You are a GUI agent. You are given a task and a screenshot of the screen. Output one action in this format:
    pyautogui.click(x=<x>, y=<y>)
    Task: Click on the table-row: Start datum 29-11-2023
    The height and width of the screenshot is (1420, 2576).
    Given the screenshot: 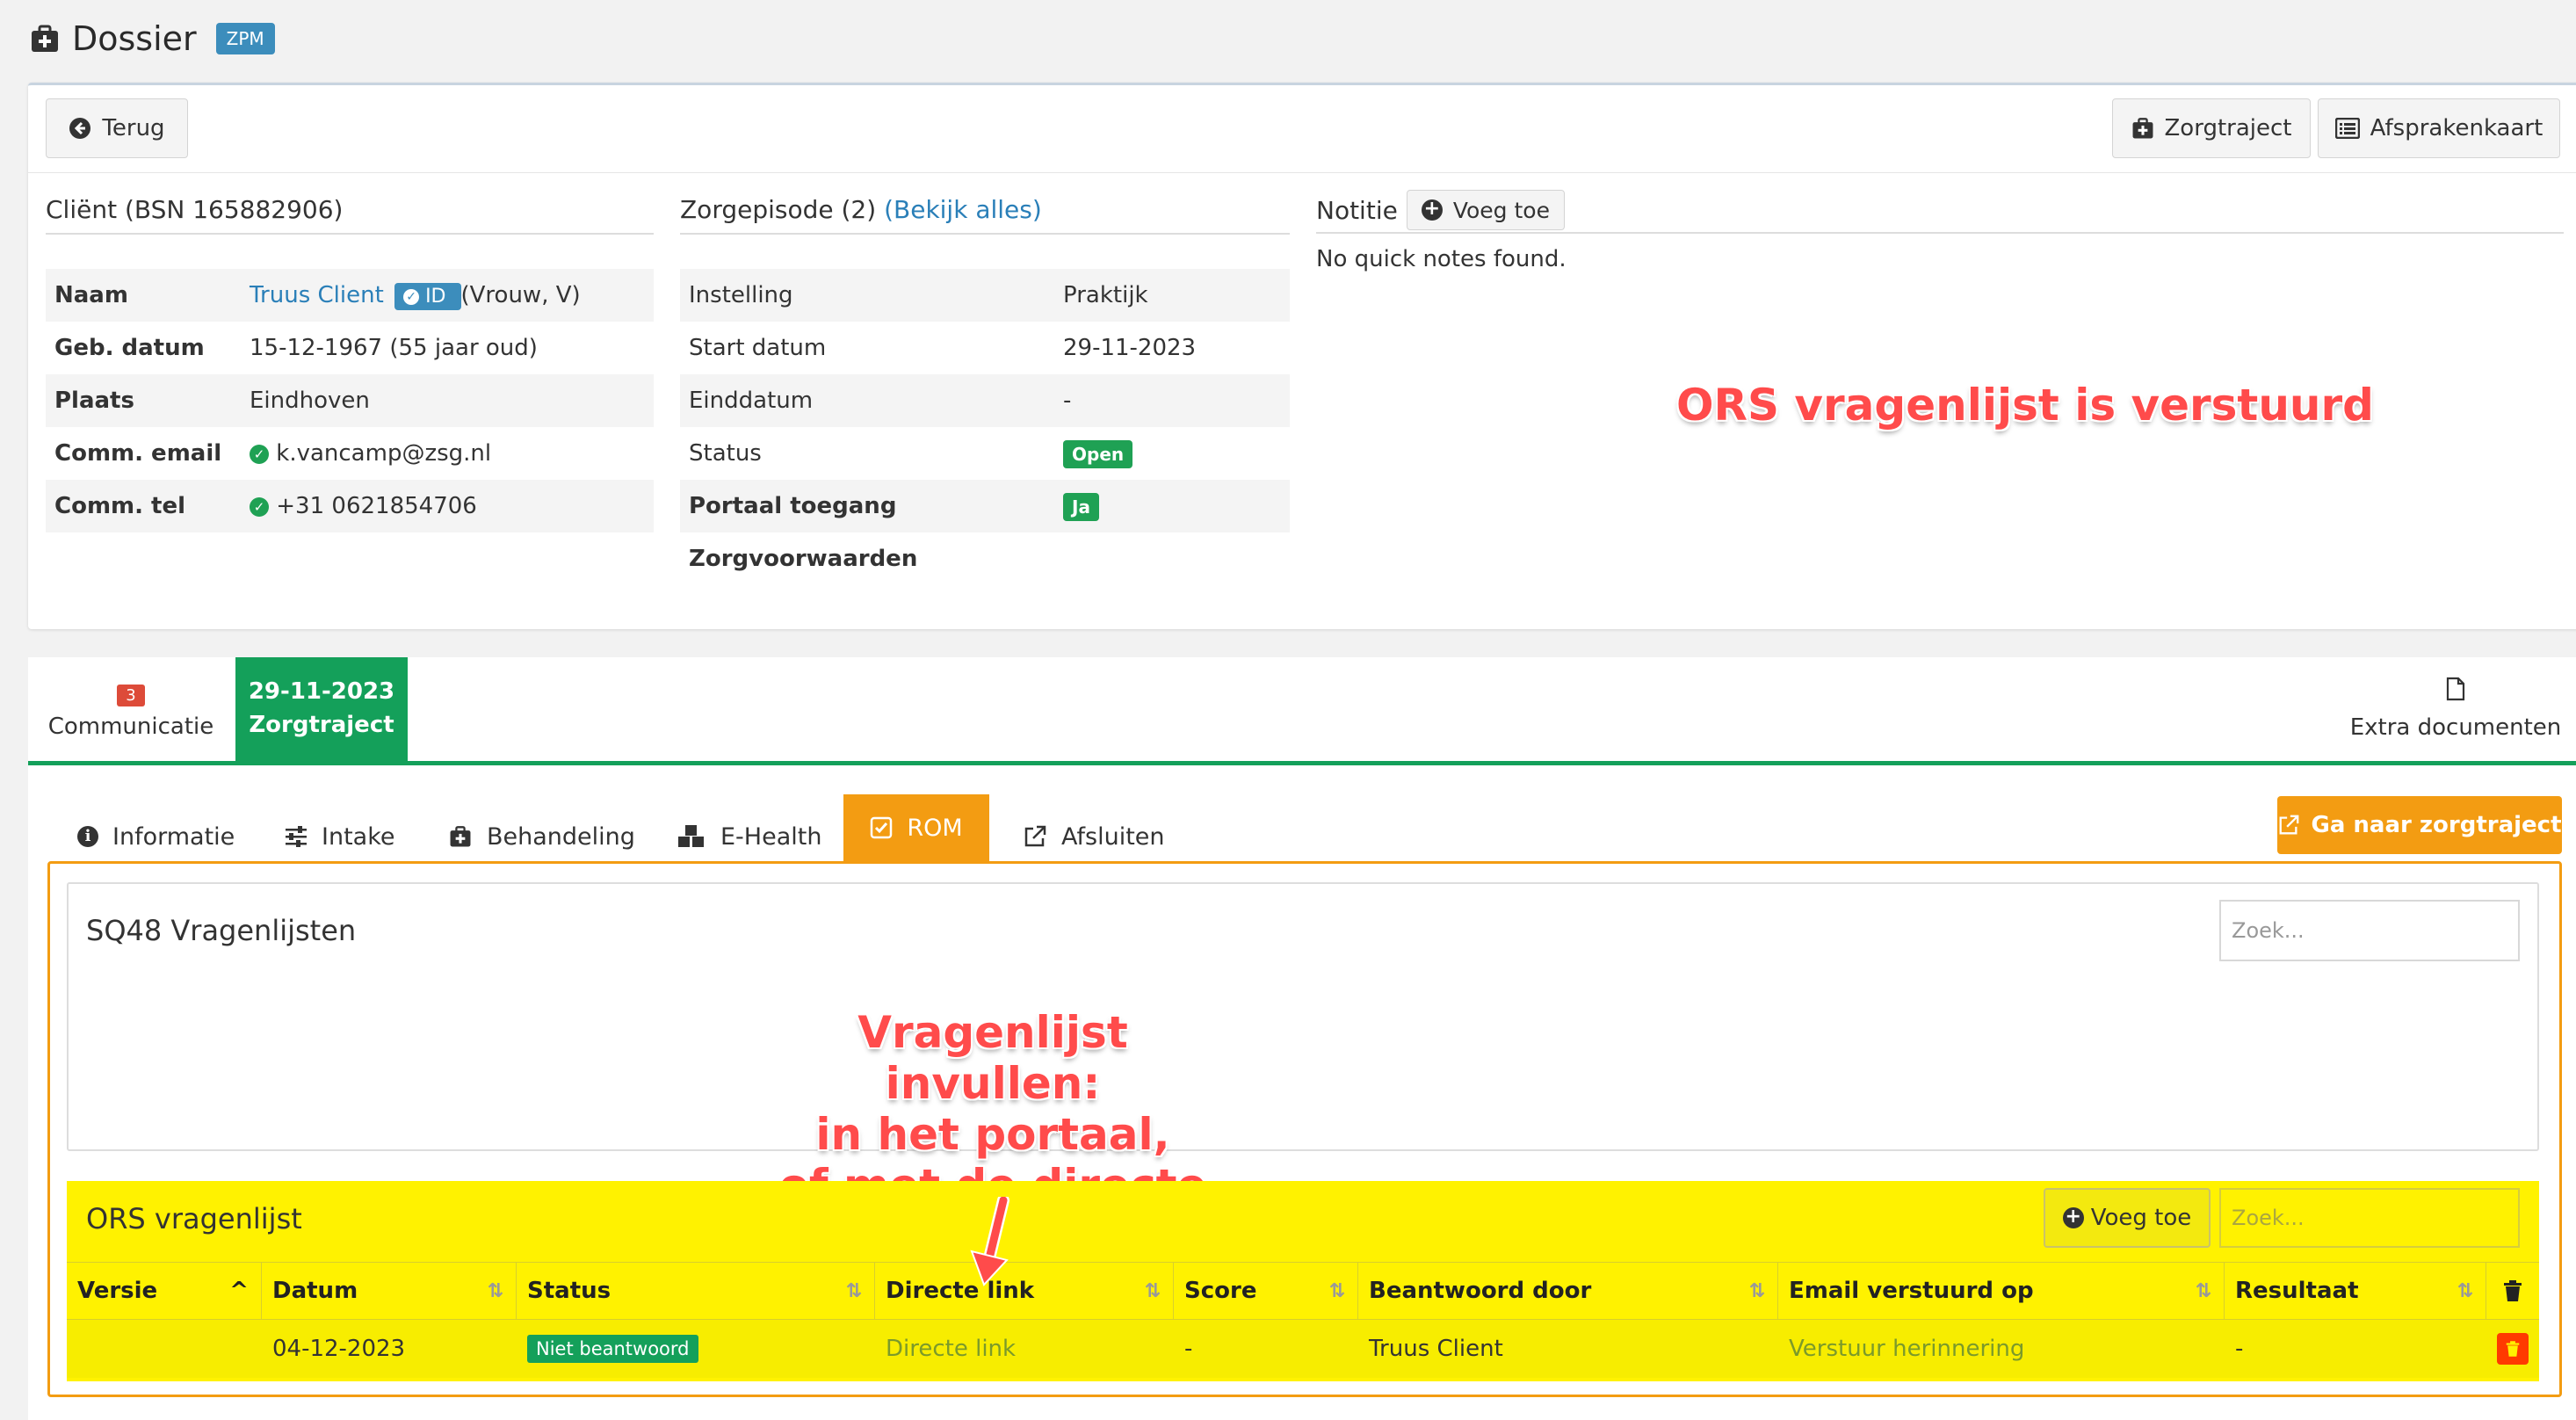 What is the action you would take?
    pyautogui.click(x=985, y=348)
    